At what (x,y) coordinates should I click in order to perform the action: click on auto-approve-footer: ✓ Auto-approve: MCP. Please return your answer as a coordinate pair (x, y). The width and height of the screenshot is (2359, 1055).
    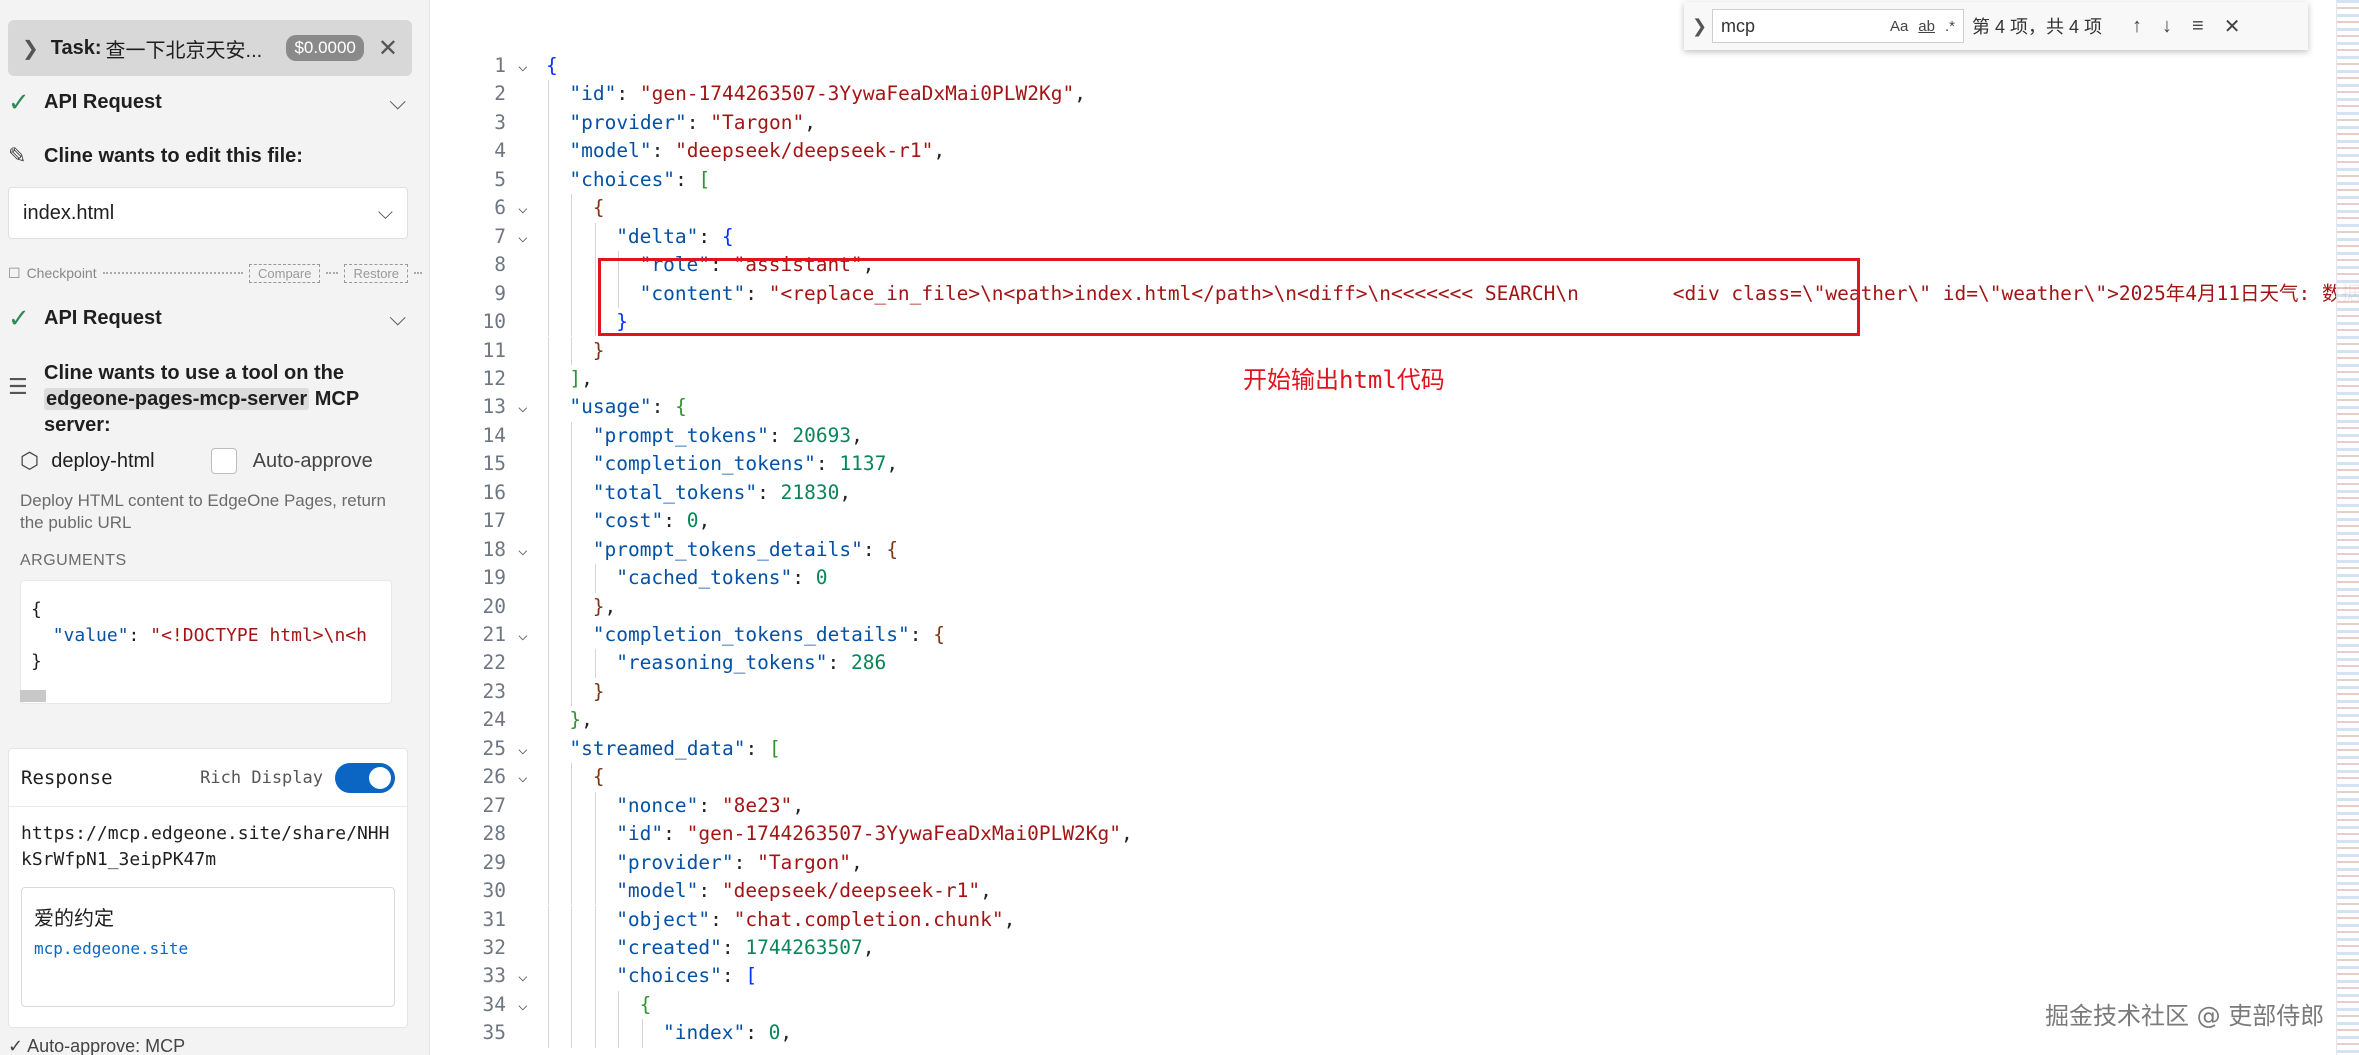
    Looking at the image, I should click on (96, 1045).